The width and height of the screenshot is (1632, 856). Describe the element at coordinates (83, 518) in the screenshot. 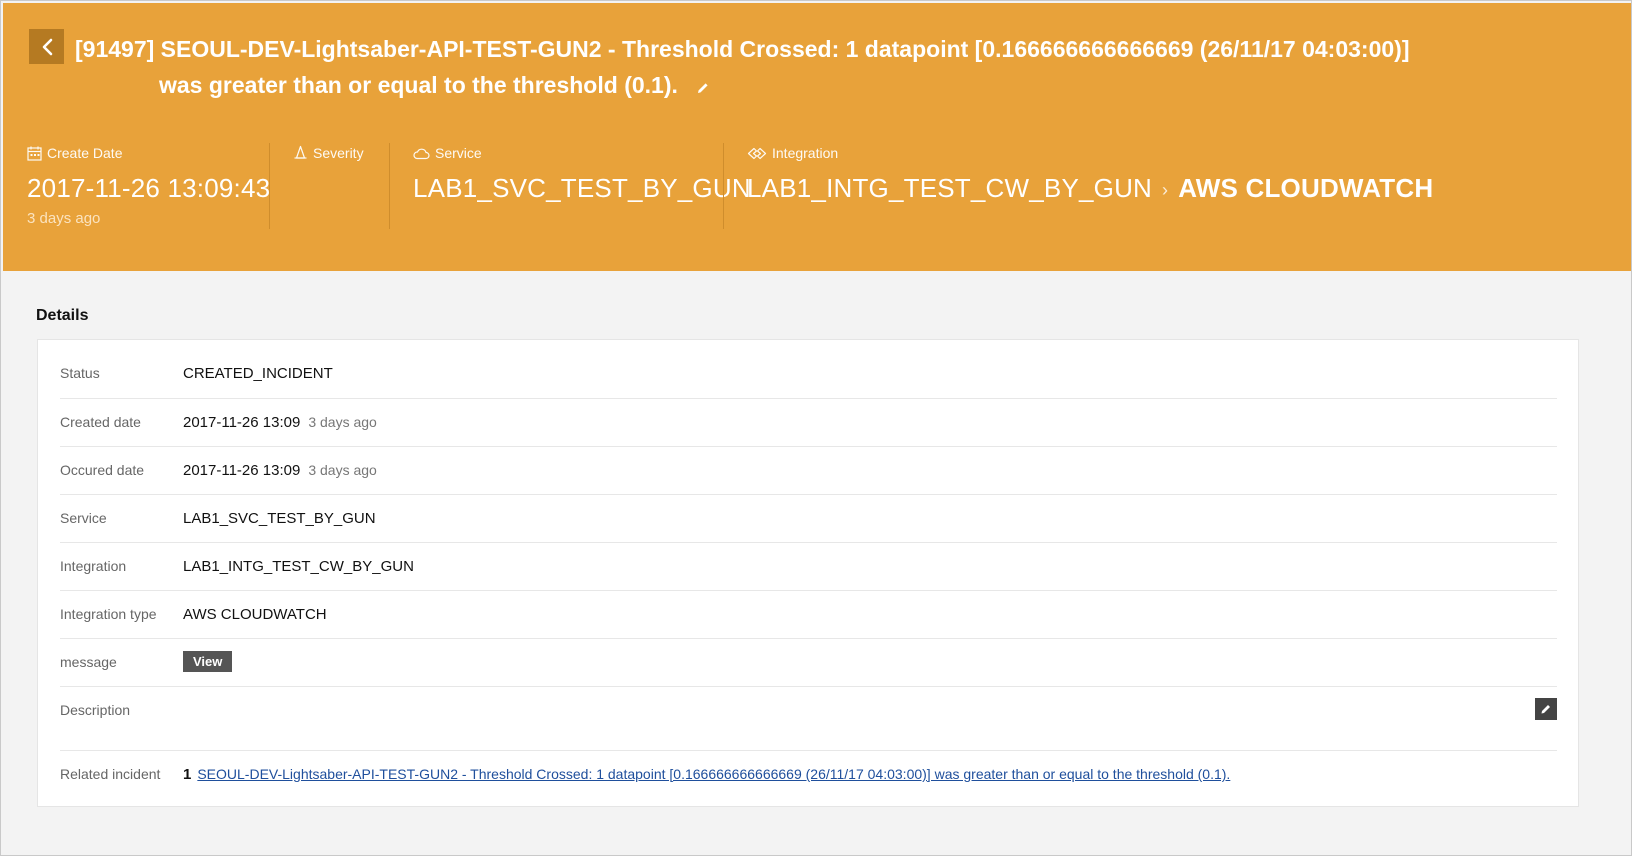

I see `service-row-label: Service` at that location.